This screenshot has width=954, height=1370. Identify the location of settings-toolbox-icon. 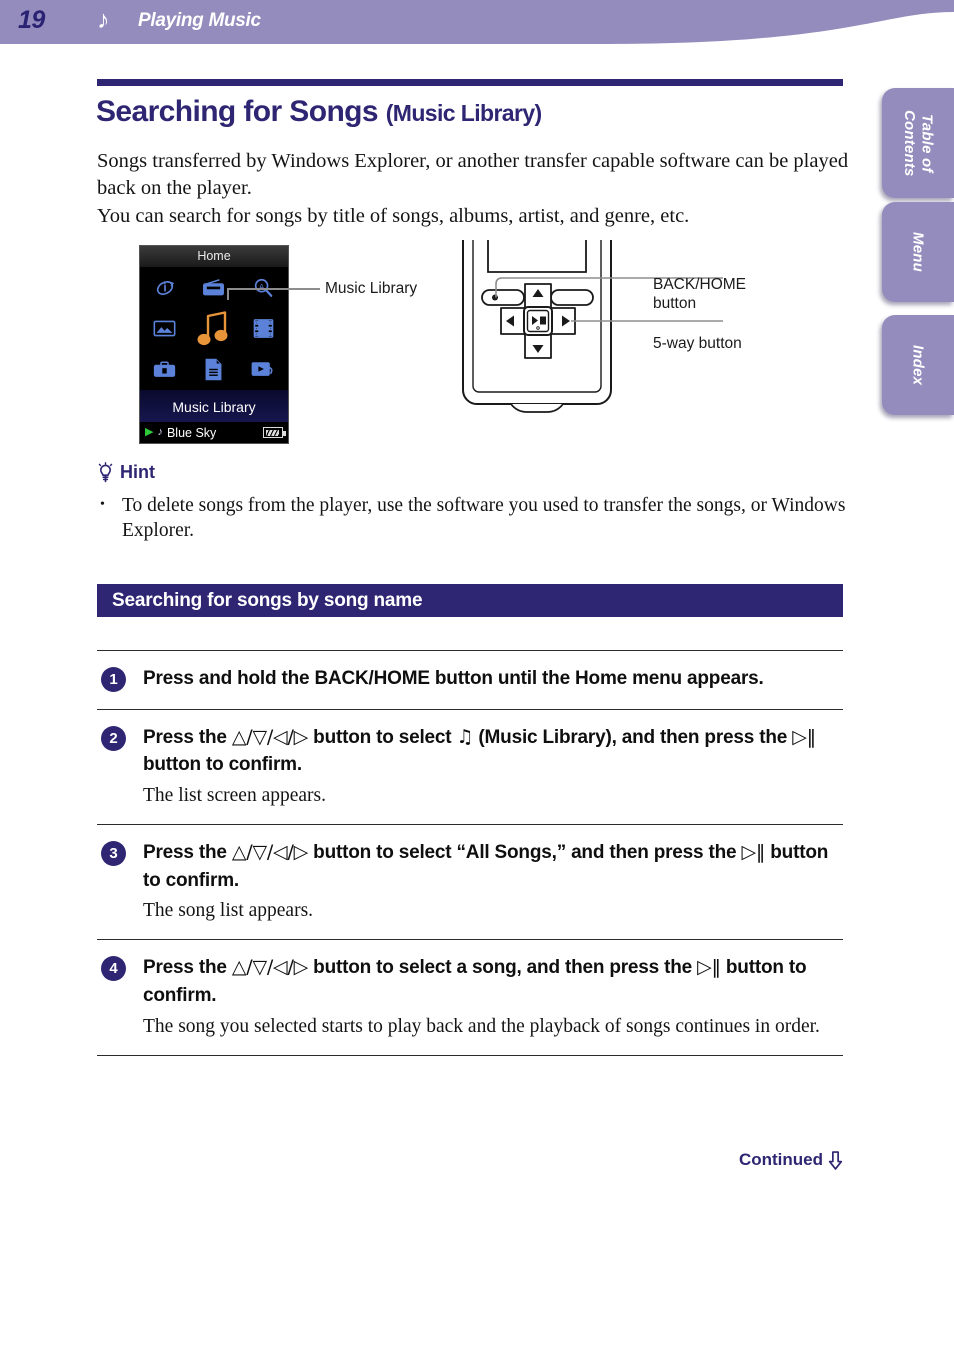
(164, 369).